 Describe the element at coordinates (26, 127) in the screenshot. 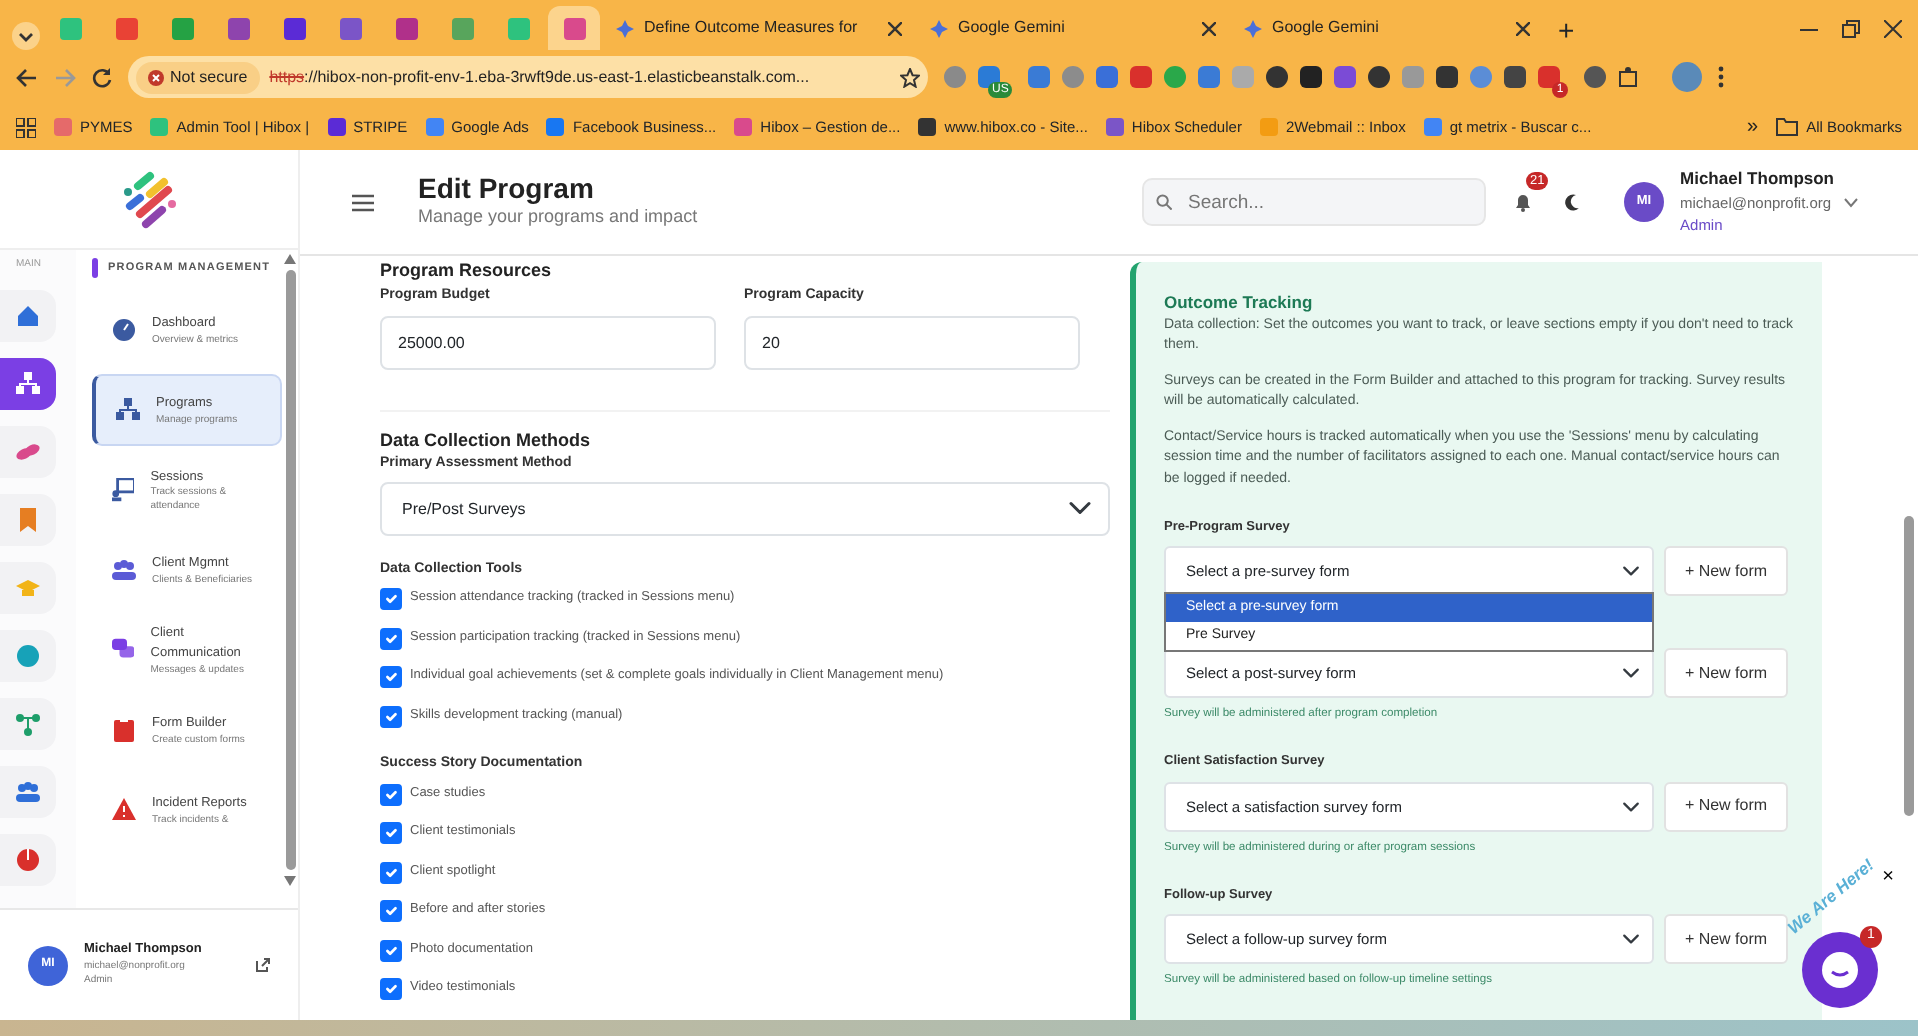

I see `apps-grid-icon` at that location.